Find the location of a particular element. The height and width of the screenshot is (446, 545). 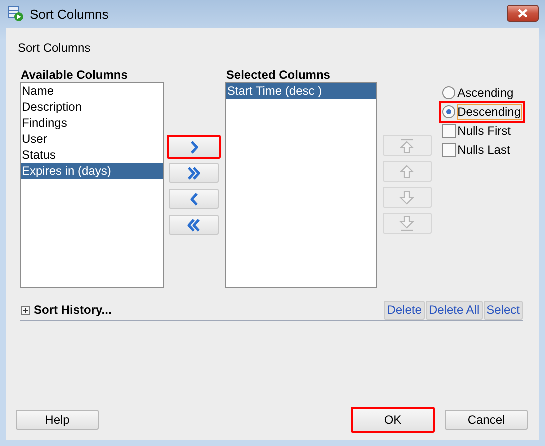

history-button: Delete All is located at coordinates (454, 310).